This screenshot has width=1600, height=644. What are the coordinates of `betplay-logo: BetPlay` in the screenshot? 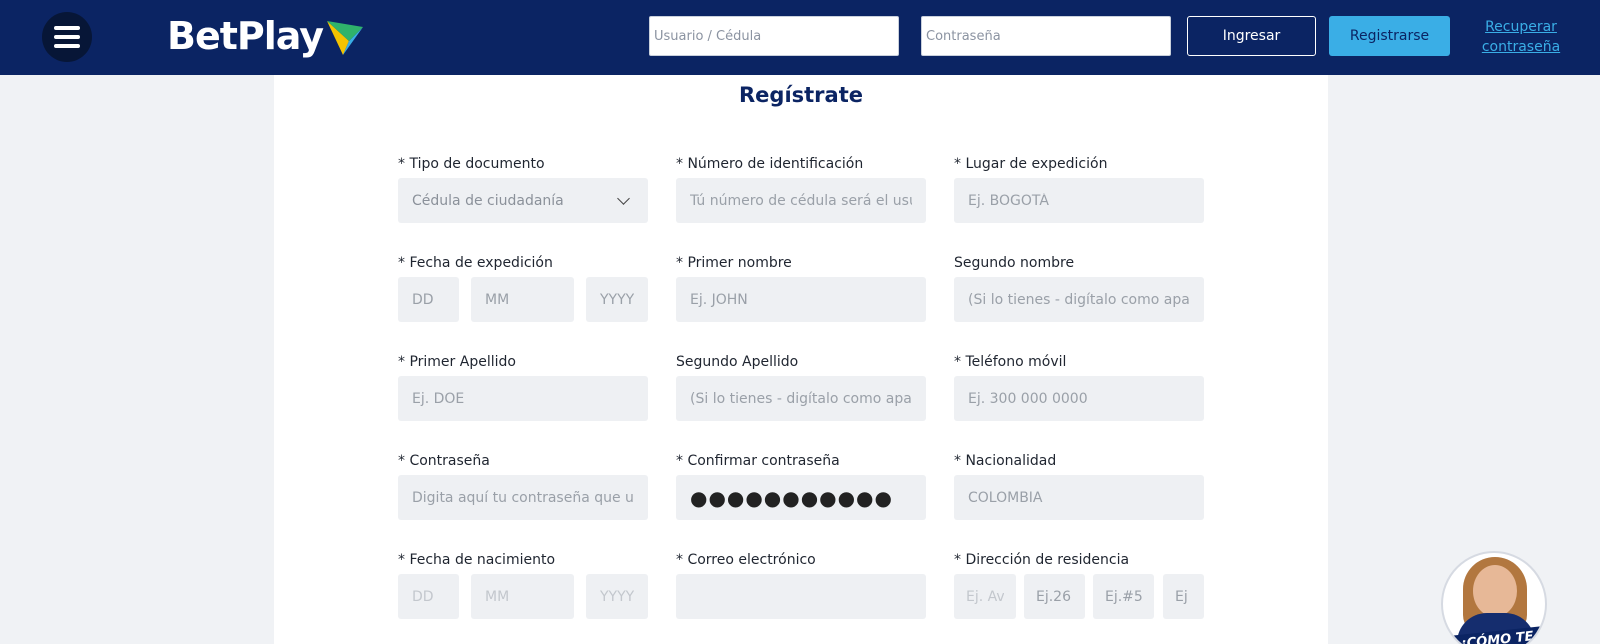 It's located at (266, 36).